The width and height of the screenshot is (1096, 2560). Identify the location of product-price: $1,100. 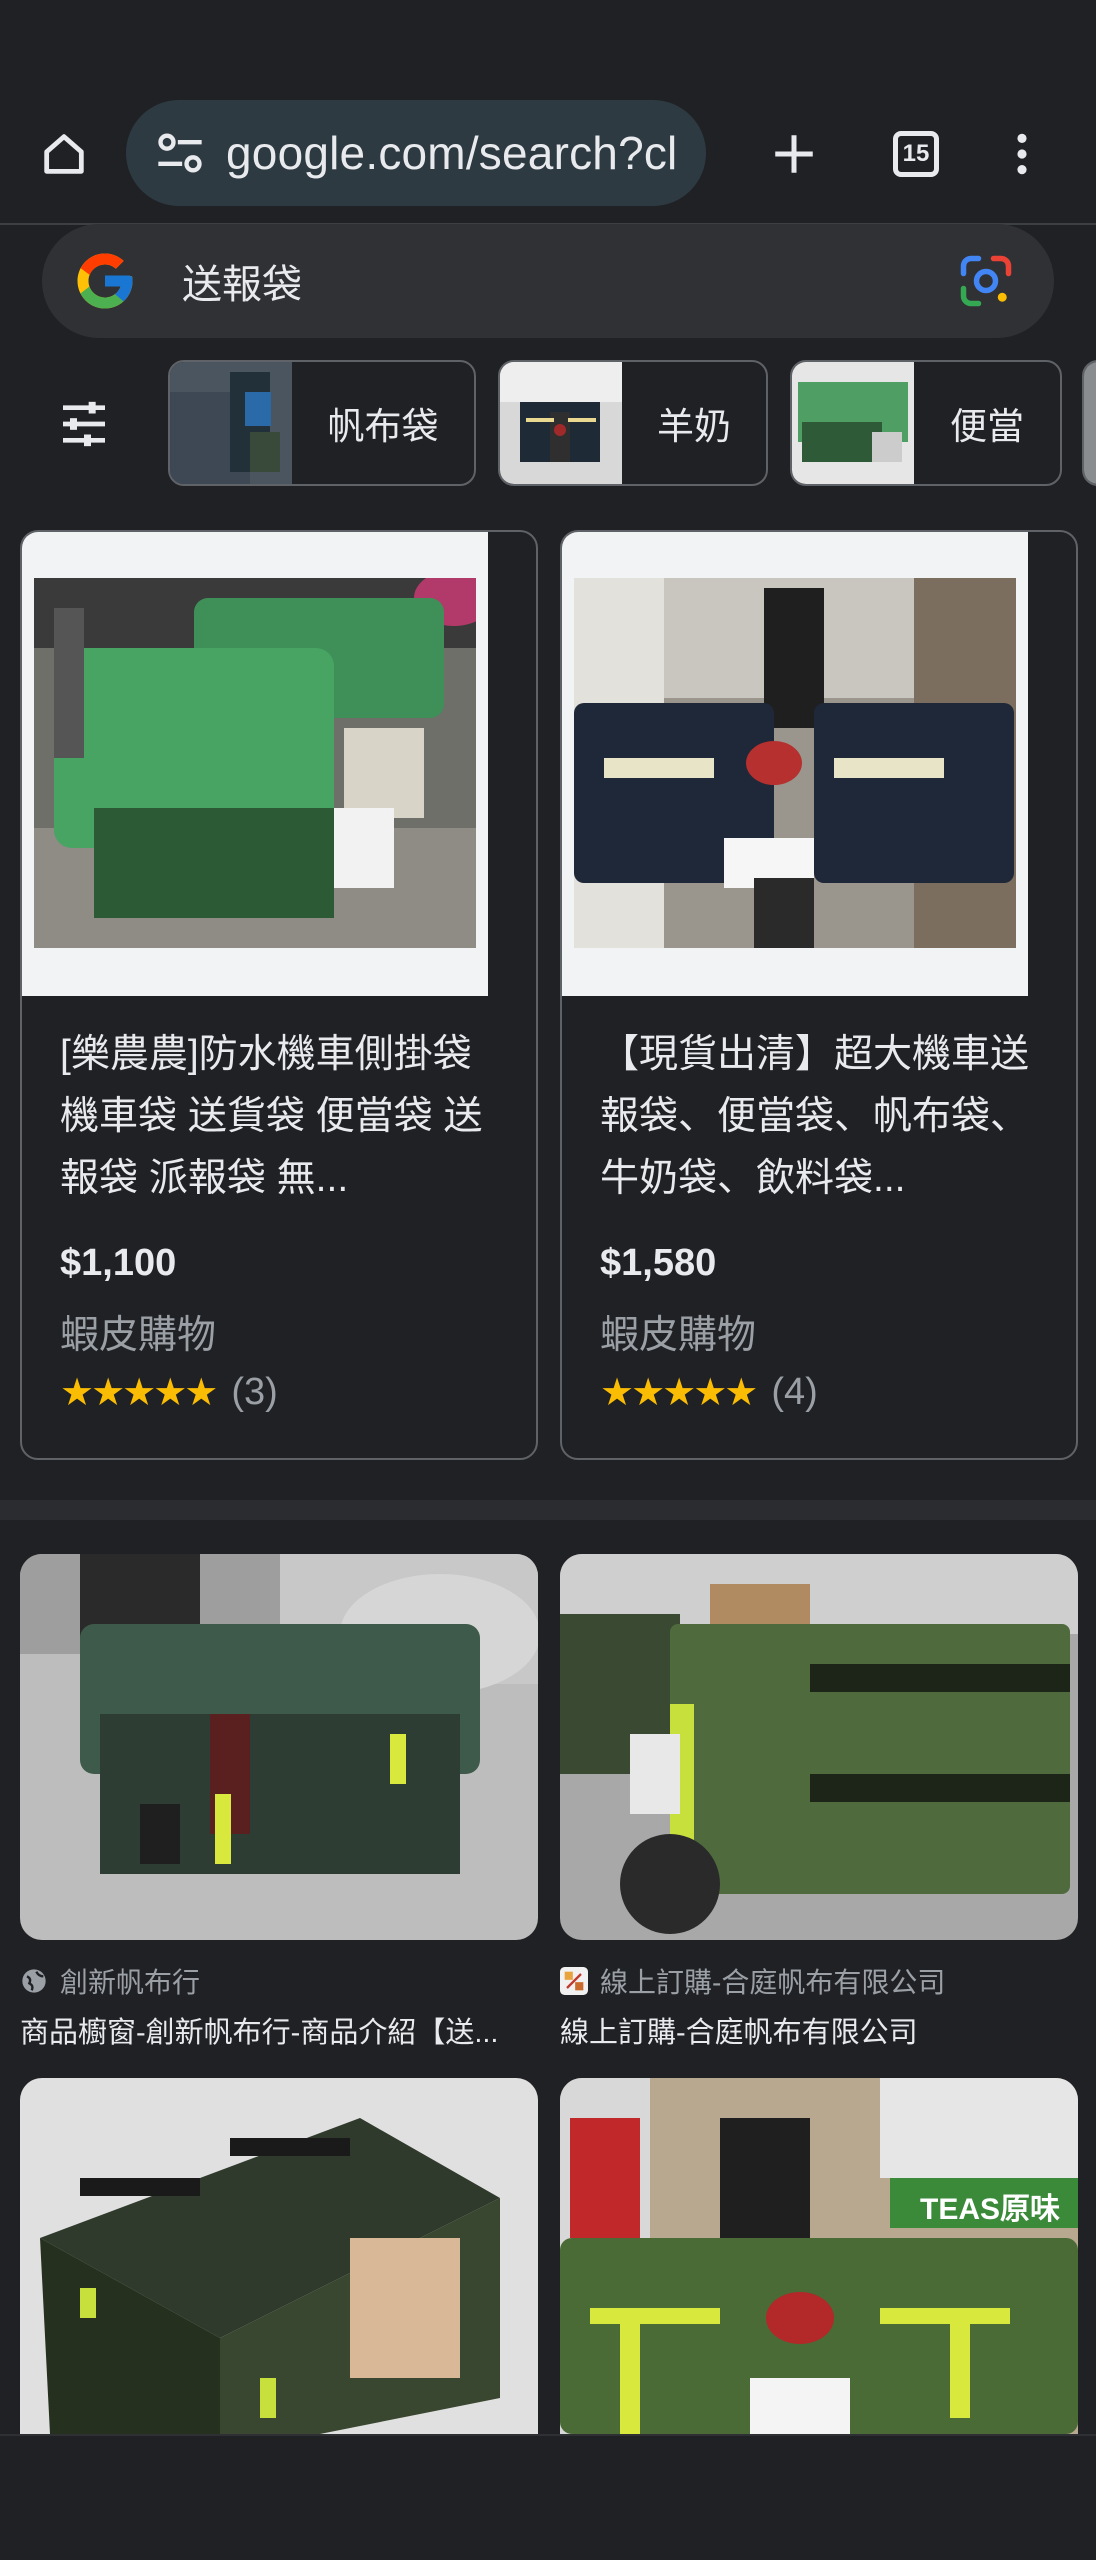
(118, 1263).